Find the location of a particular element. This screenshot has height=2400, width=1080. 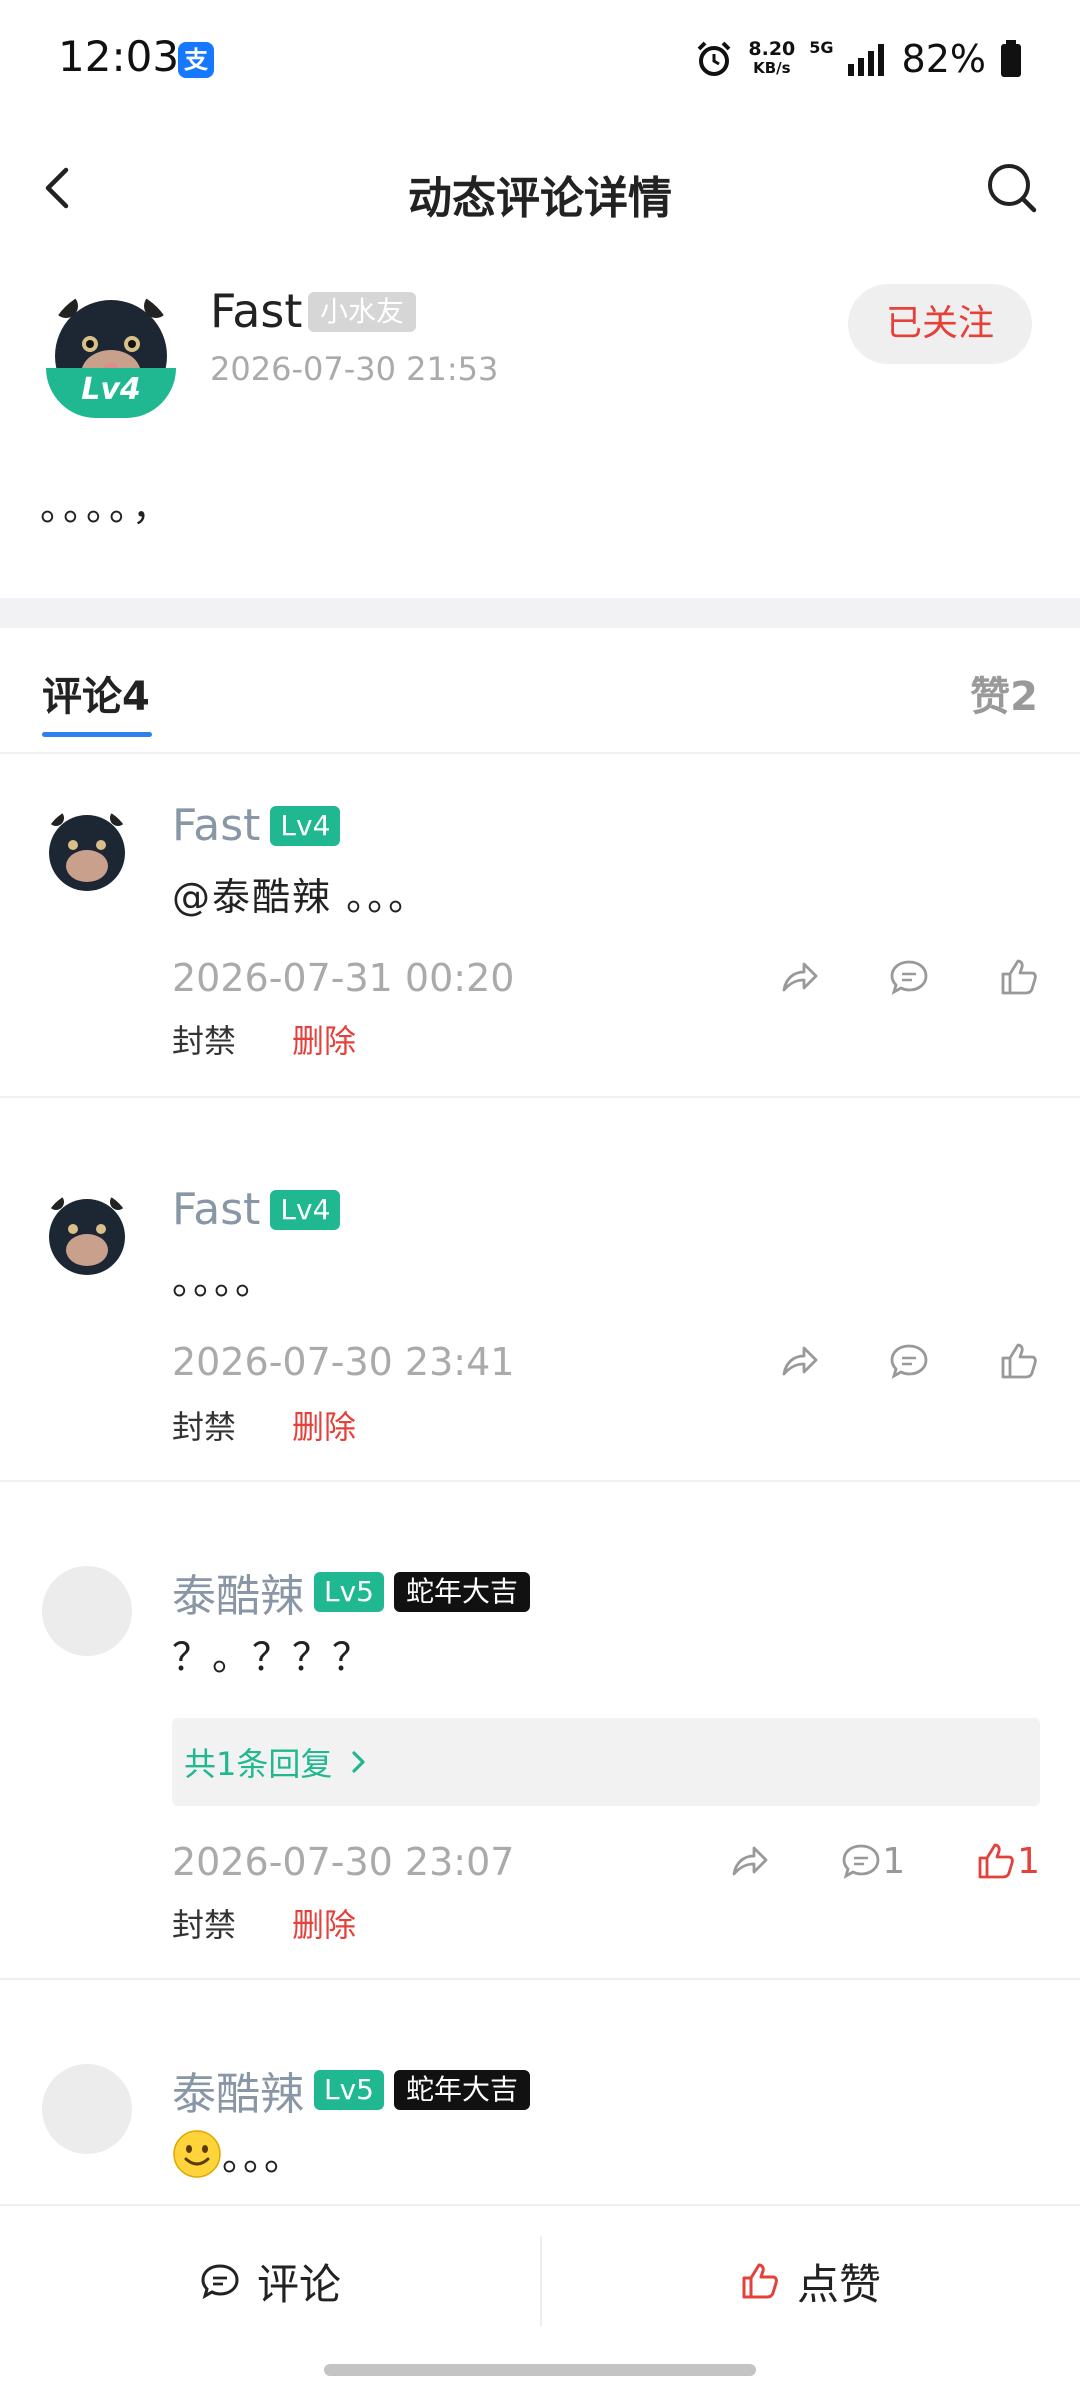

comment-item: Fast Lv4 @泰酷辣 。。。 2026-07-31 00:20 封禁 删除 is located at coordinates (540, 927).